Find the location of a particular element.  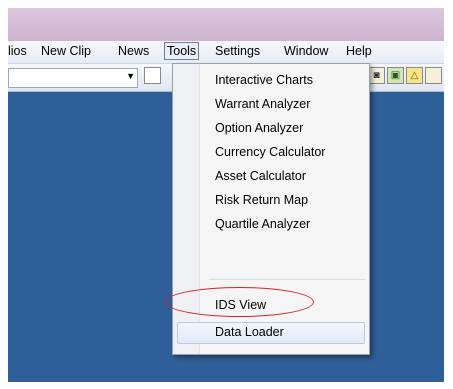

menu-item-label: Interactive Charts is located at coordinates (264, 80).